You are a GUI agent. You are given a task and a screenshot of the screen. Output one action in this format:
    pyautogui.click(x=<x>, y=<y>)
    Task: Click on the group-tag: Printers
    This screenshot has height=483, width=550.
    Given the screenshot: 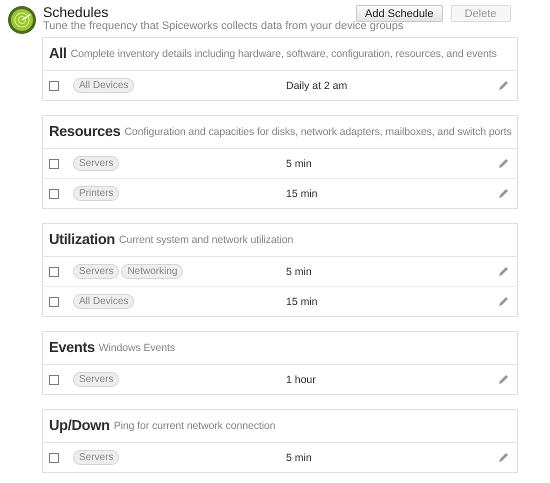 What is the action you would take?
    pyautogui.click(x=96, y=193)
    